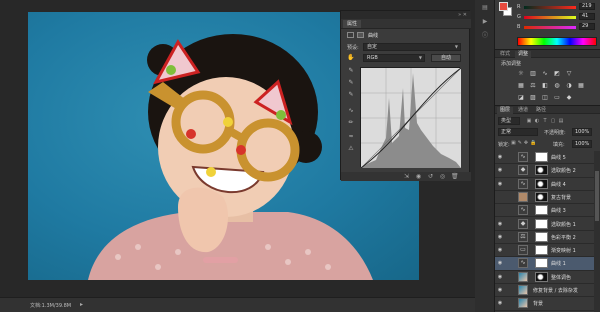 Image resolution: width=600 pixels, height=312 pixels. Describe the element at coordinates (446, 58) in the screenshot. I see `auto-button: 自动` at that location.